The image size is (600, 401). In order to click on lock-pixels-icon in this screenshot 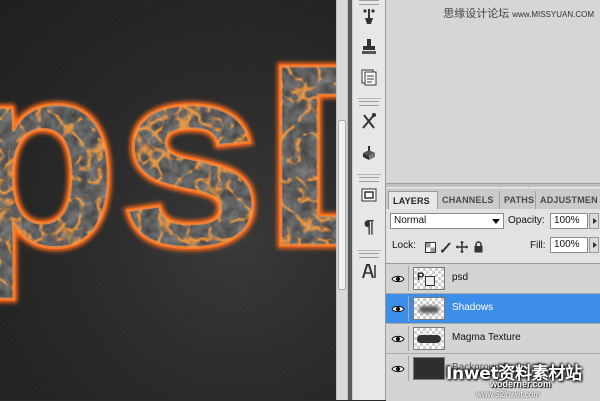, I will do `click(446, 247)`.